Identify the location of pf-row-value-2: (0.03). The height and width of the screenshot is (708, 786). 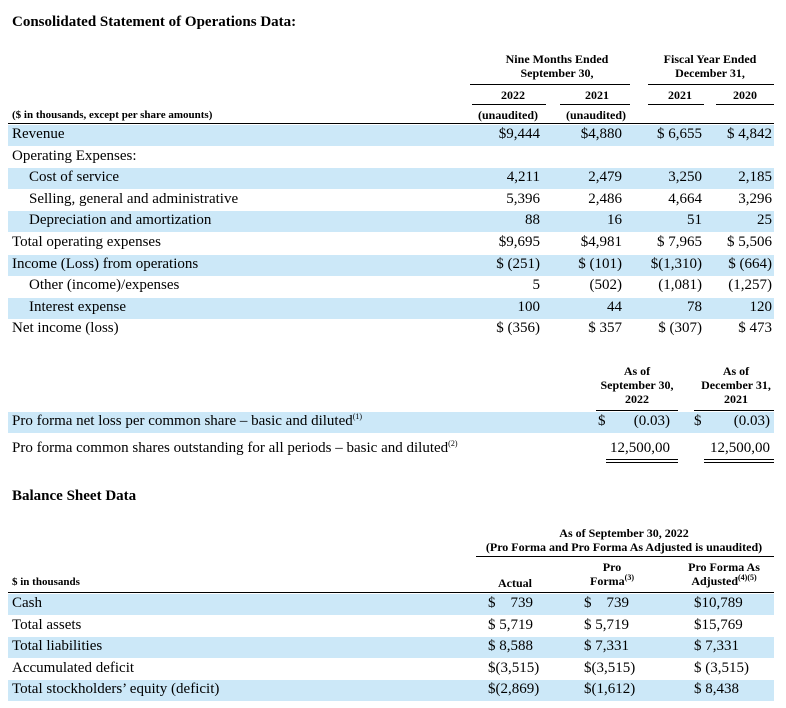
(751, 421).